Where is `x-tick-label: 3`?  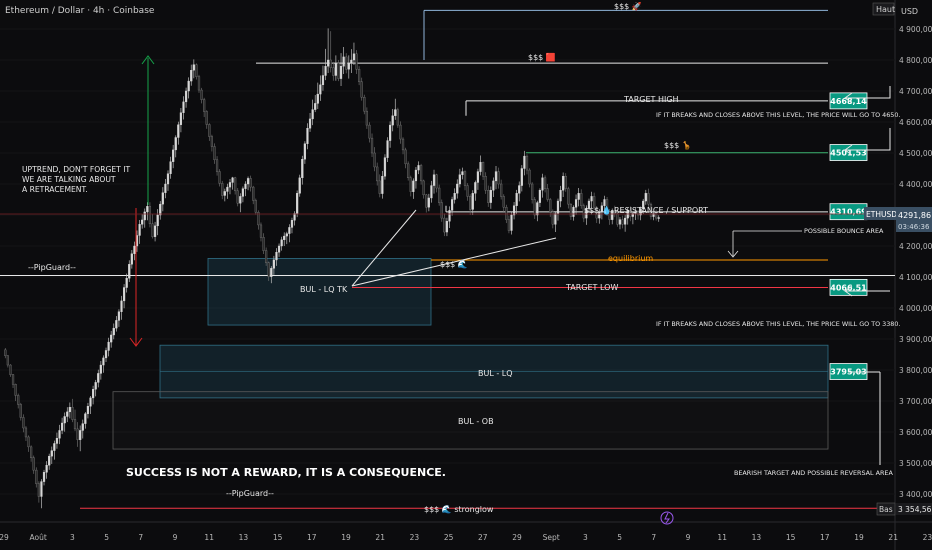
x-tick-label: 3 is located at coordinates (72, 537).